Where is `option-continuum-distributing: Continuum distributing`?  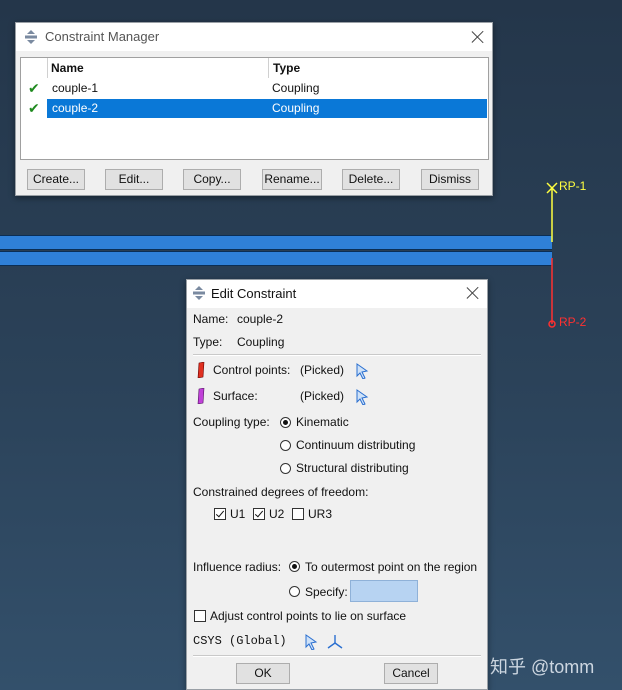 option-continuum-distributing: Continuum distributing is located at coordinates (355, 445).